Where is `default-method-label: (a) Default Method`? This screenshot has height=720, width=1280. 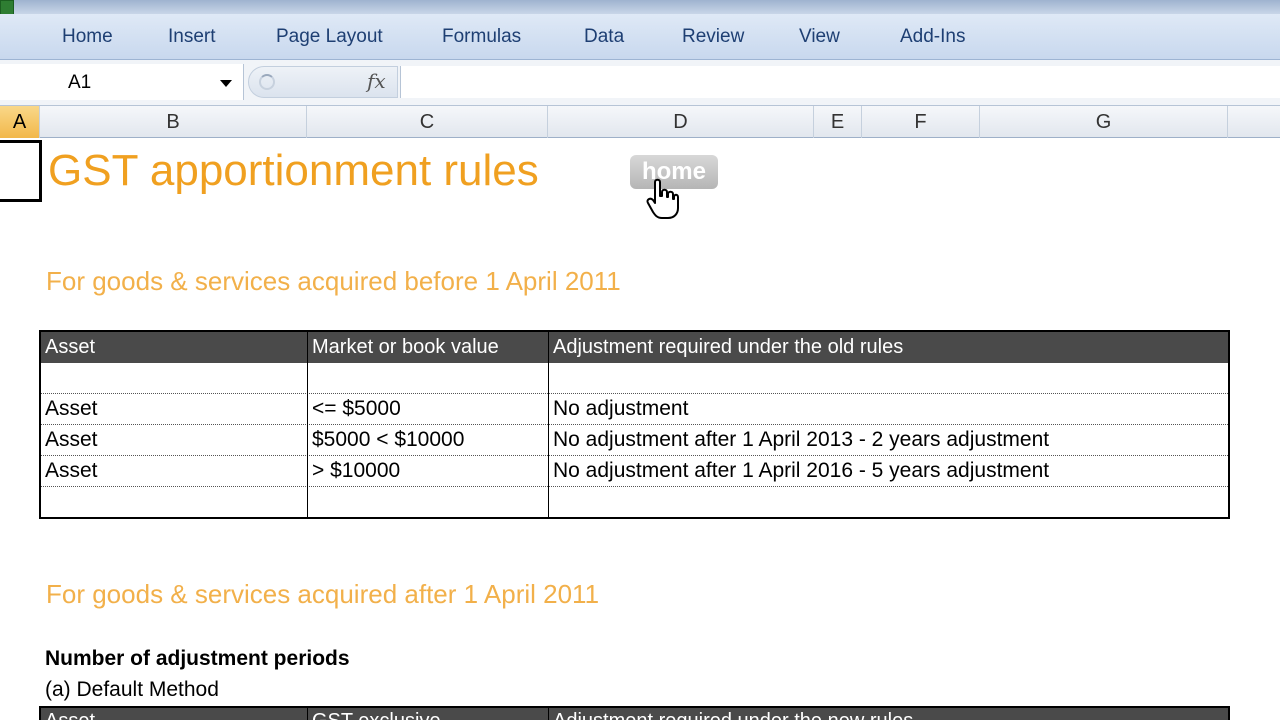
default-method-label: (a) Default Method is located at coordinates (132, 689).